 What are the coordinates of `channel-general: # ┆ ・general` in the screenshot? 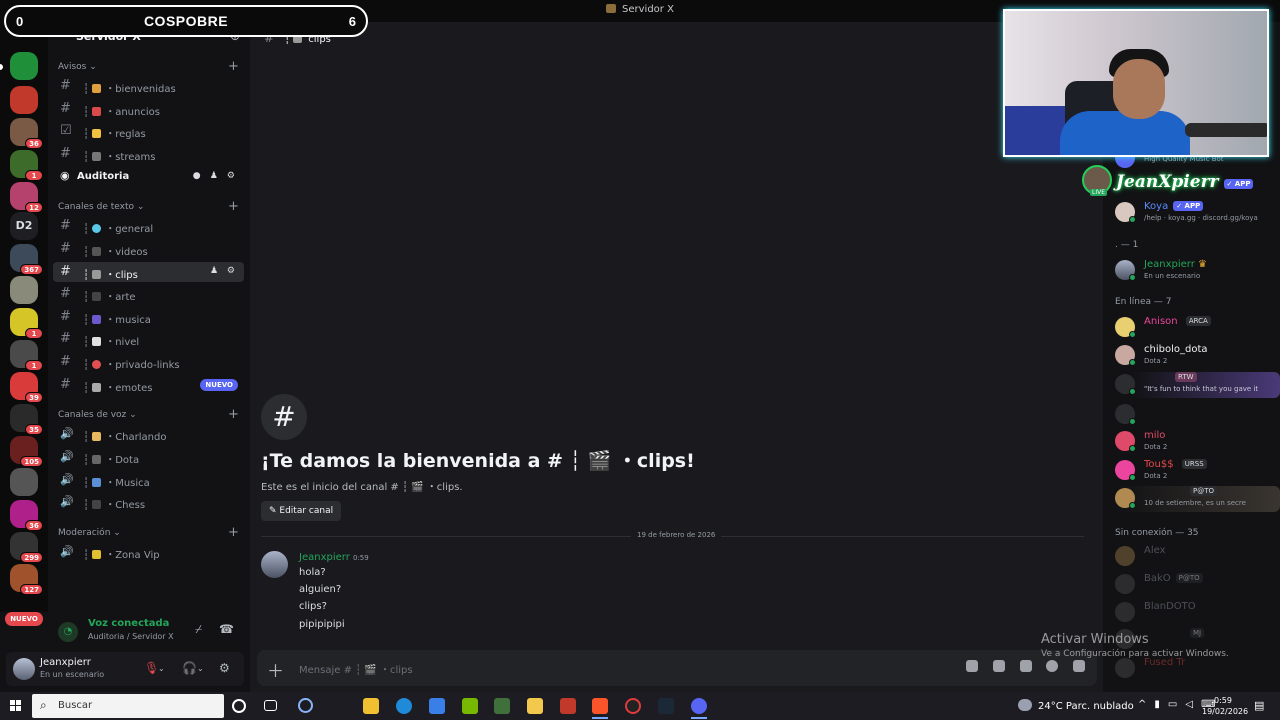 It's located at (148, 226).